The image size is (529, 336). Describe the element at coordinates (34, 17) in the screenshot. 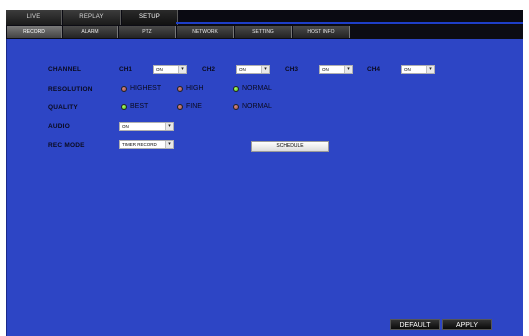

I see `tab-live: LIVE` at that location.